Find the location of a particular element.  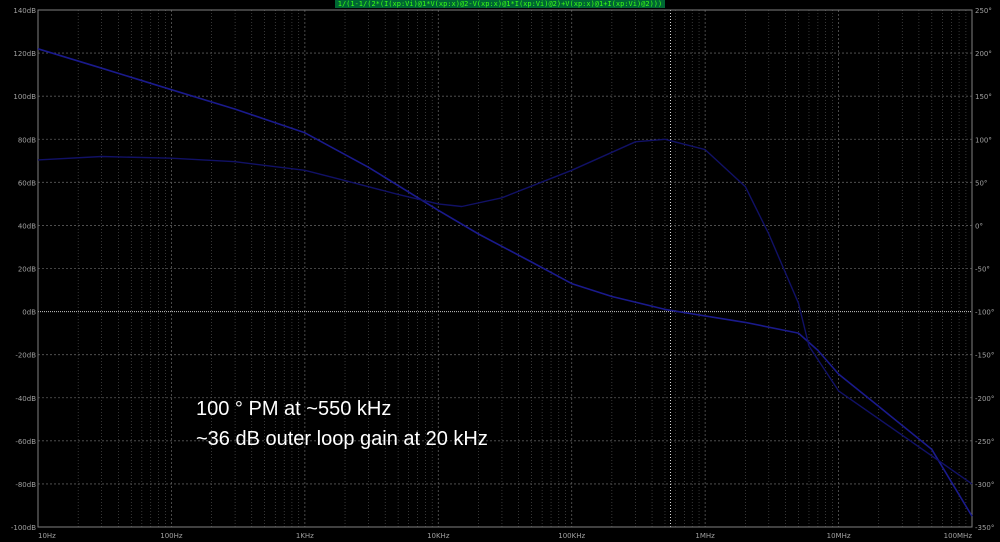

y-left-tick-label: 100dB is located at coordinates (24, 97).